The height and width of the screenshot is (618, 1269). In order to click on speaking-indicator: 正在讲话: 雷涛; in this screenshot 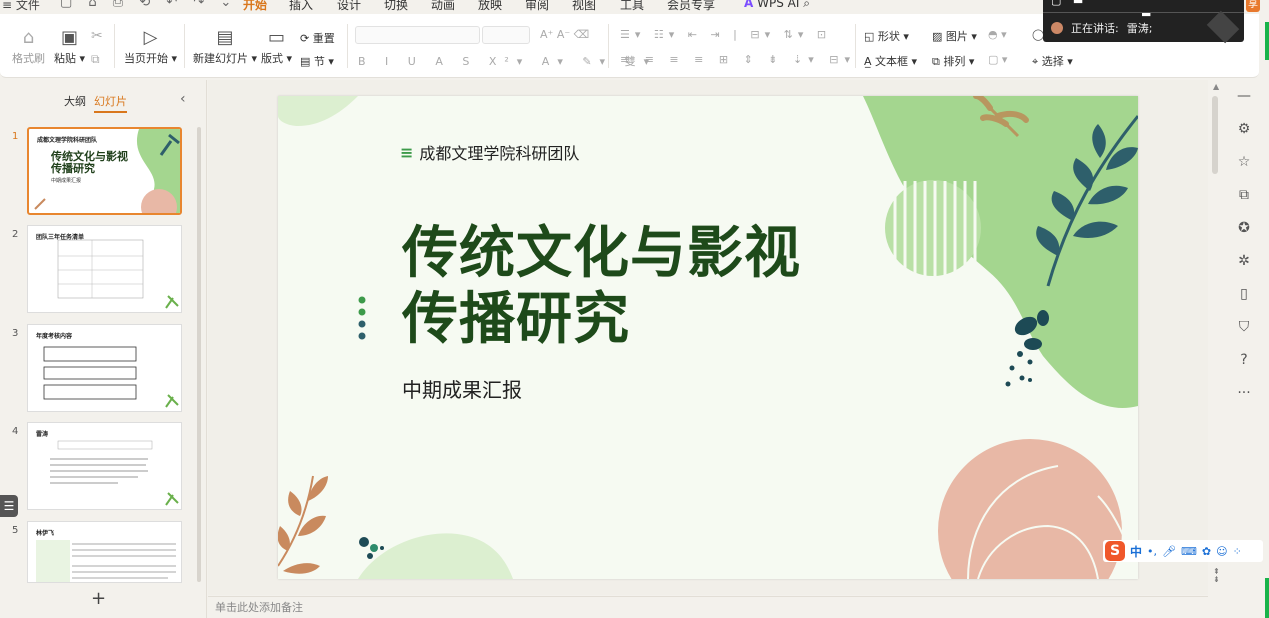, I will do `click(1101, 28)`.